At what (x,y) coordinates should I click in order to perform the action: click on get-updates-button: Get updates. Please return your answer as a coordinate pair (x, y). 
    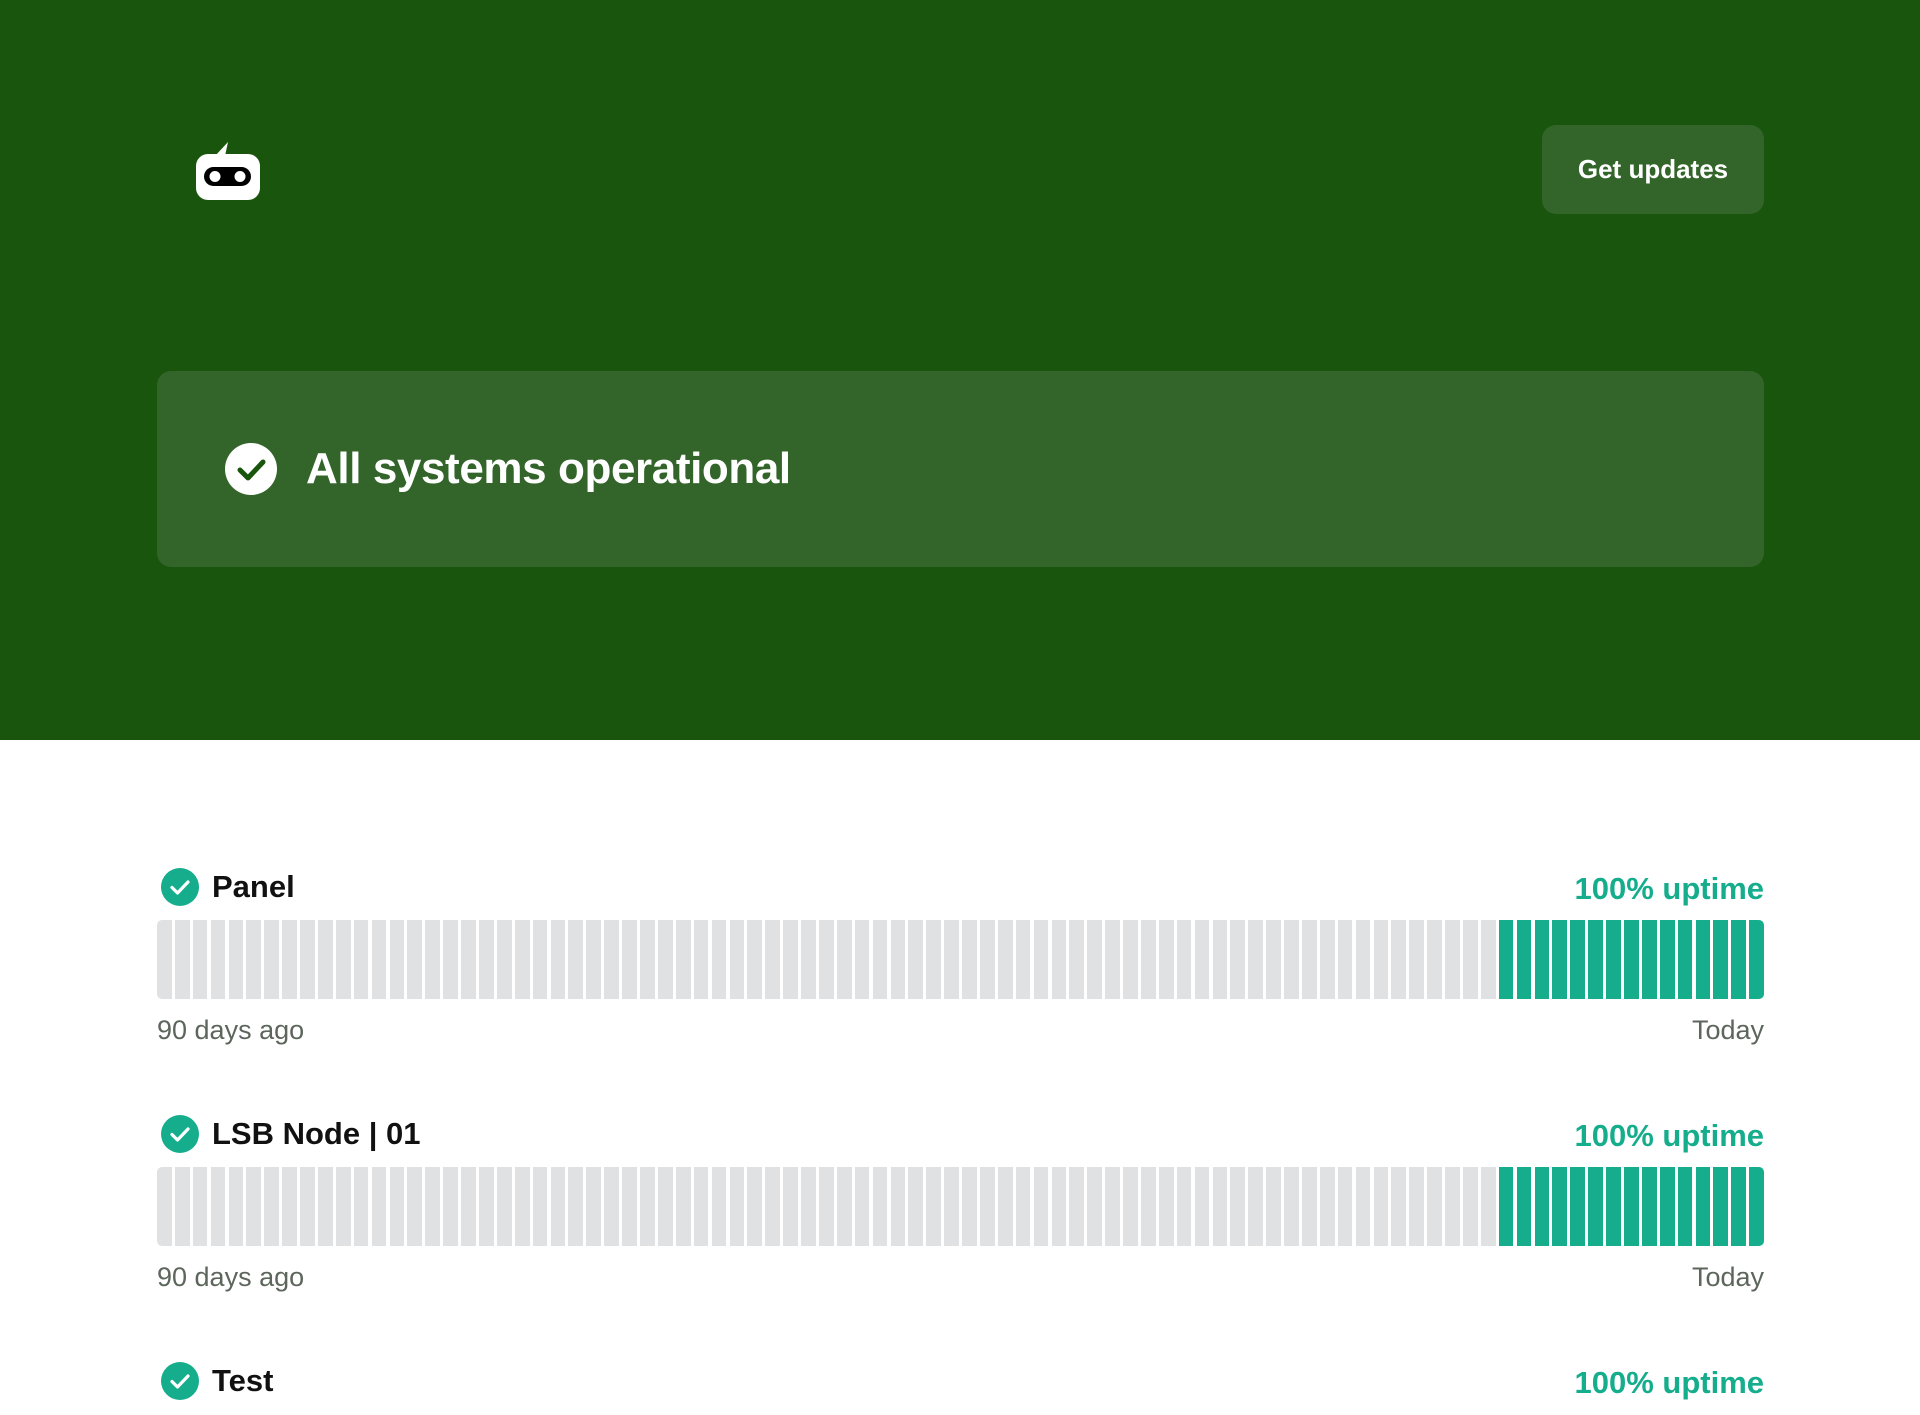
    Looking at the image, I should click on (1653, 169).